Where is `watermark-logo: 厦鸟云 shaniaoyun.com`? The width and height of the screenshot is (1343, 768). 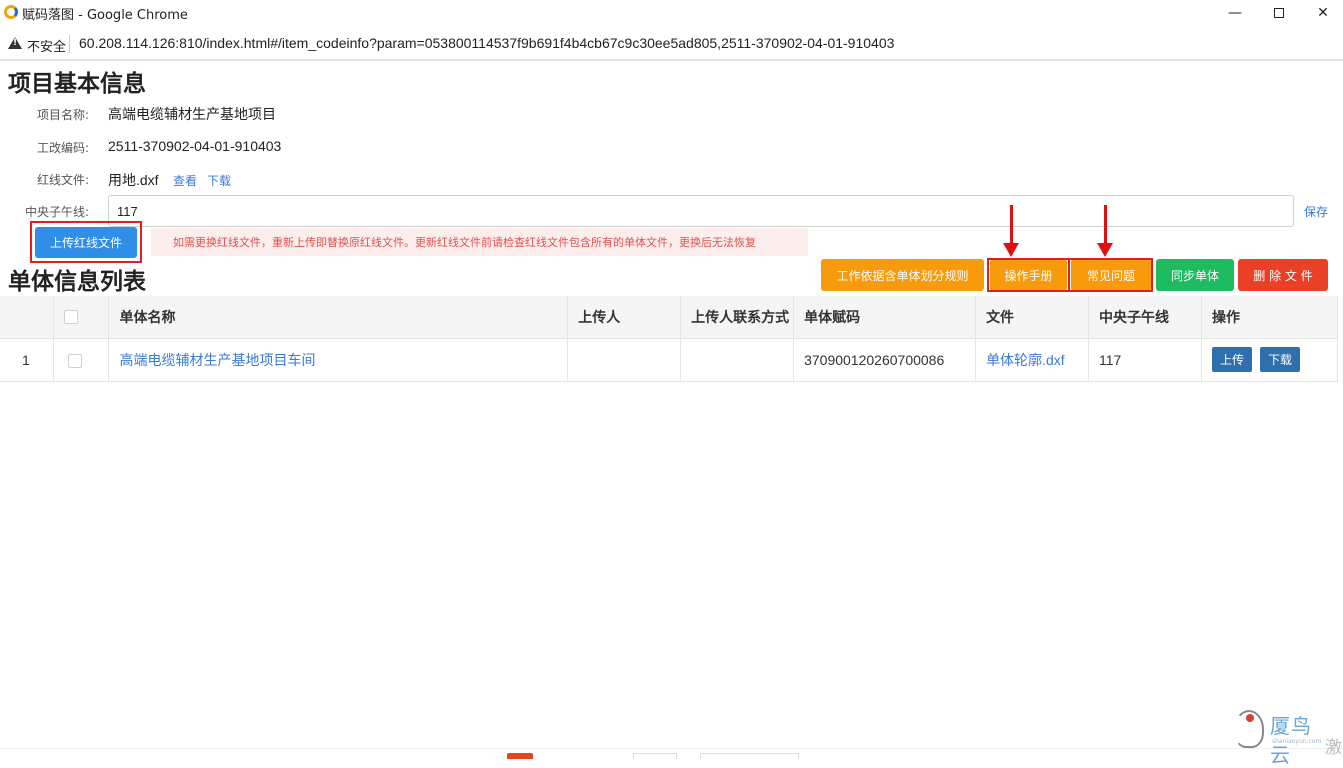 watermark-logo: 厦鸟云 shaniaoyun.com is located at coordinates (1282, 737).